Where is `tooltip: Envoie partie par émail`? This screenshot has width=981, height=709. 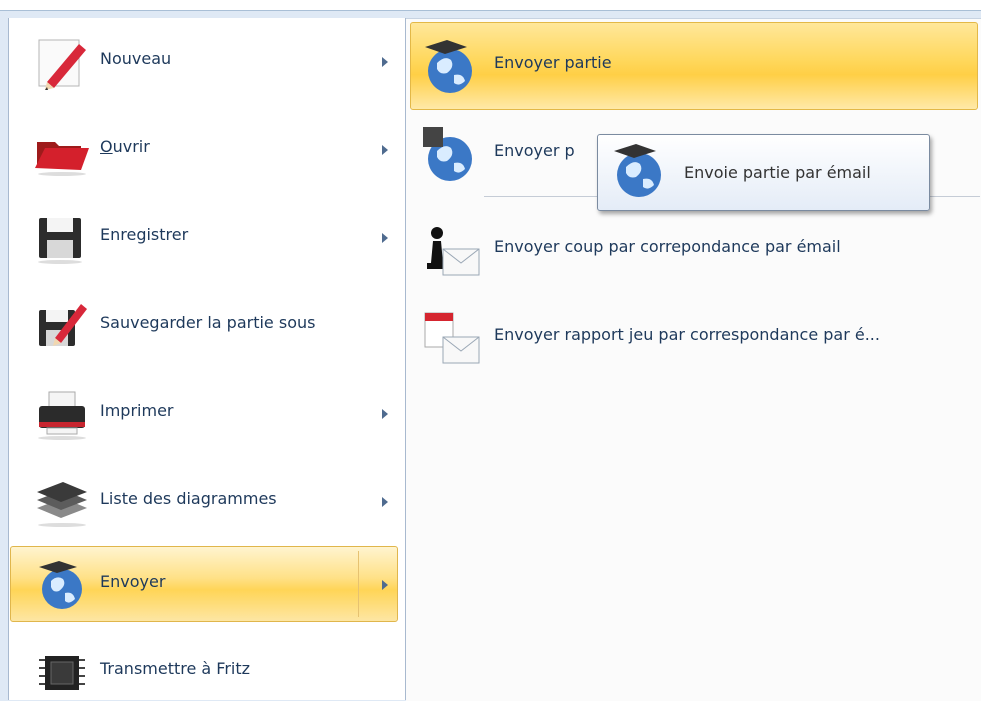
tooltip: Envoie partie par émail is located at coordinates (763, 172).